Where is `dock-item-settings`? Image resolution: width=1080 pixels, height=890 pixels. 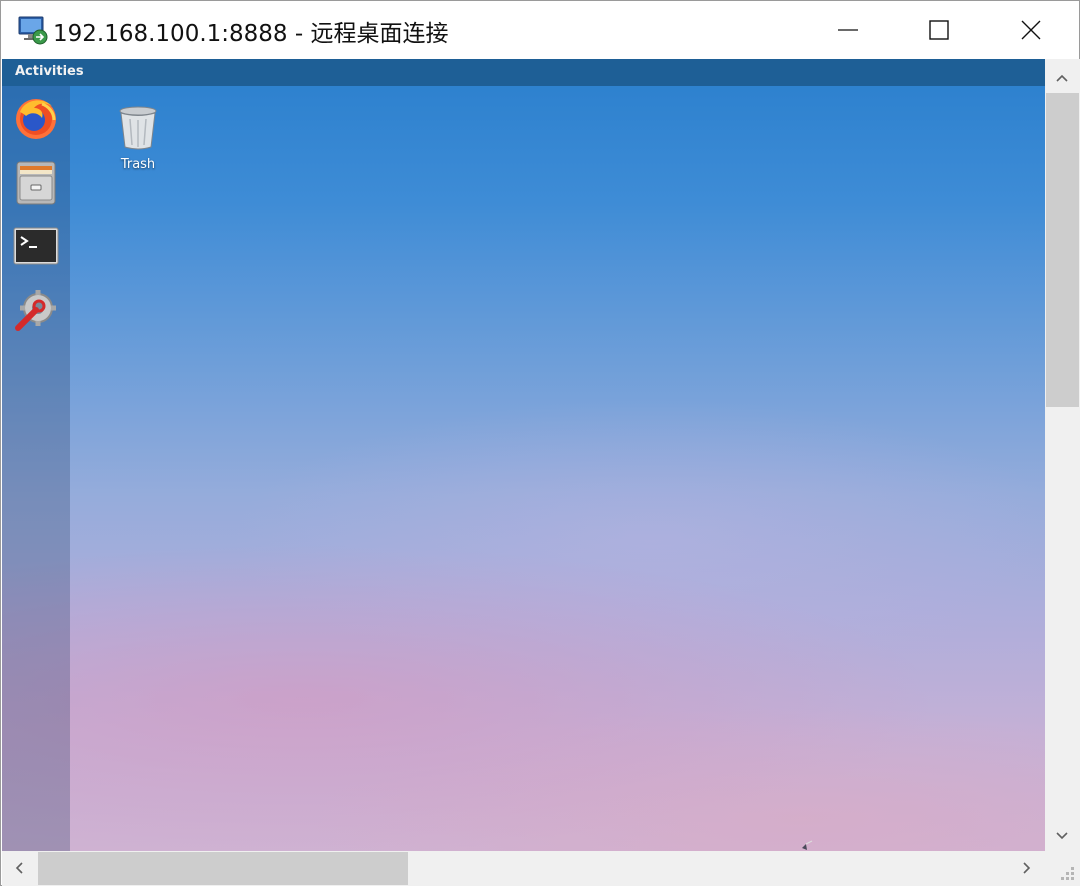
dock-item-settings is located at coordinates (36, 310).